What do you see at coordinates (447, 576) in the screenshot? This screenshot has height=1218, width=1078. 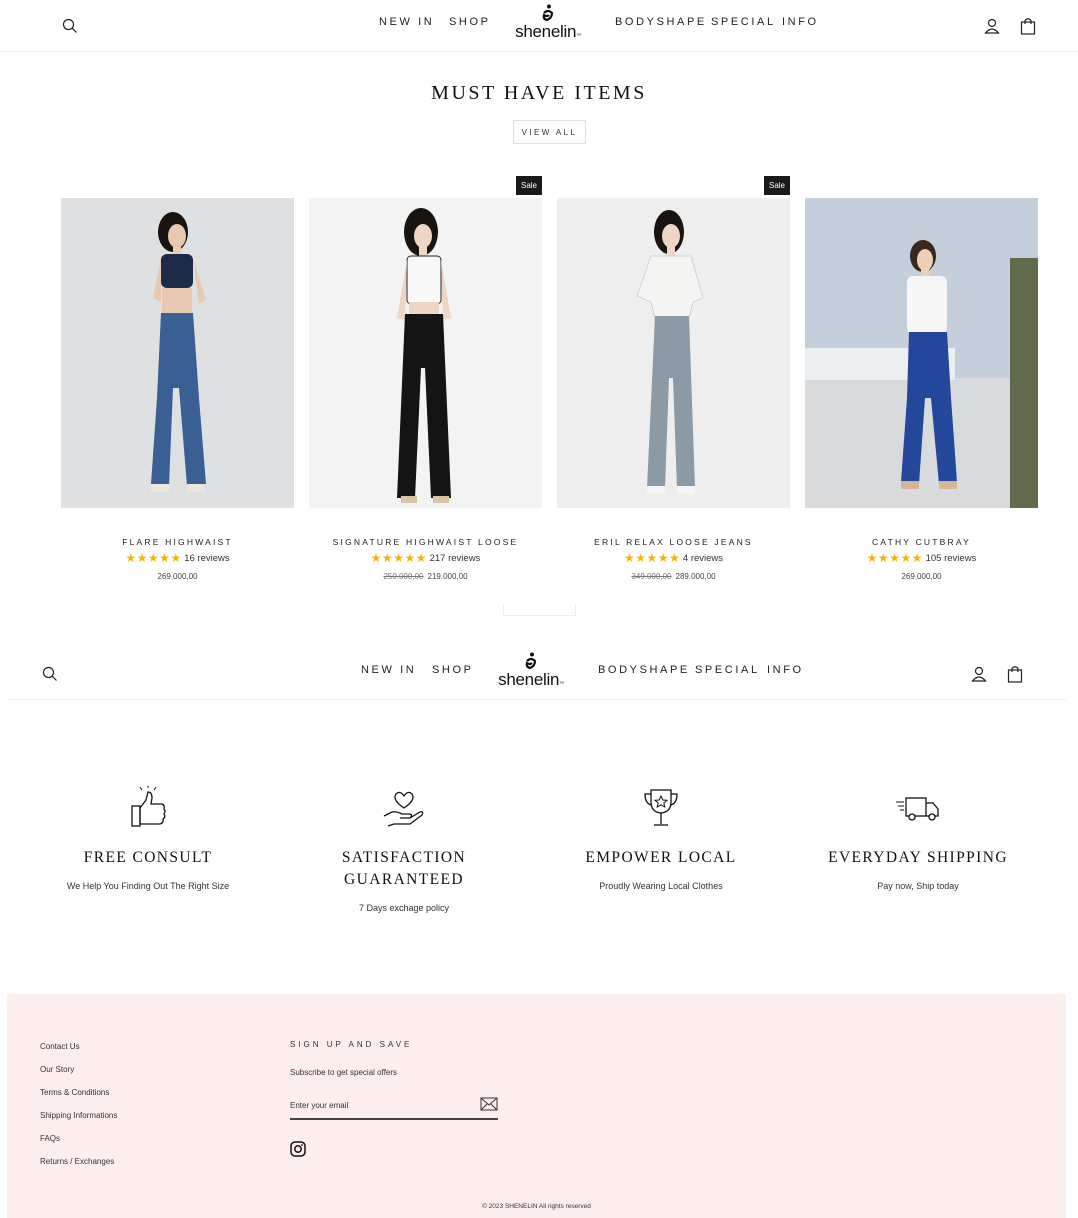 I see `price-current: 219.000,00` at bounding box center [447, 576].